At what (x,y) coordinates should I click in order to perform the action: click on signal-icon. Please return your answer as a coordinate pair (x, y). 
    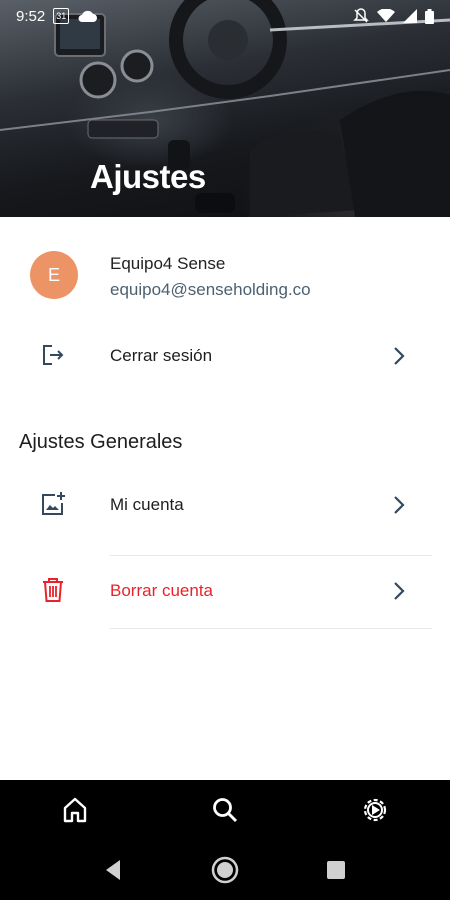
    Looking at the image, I should click on (410, 16).